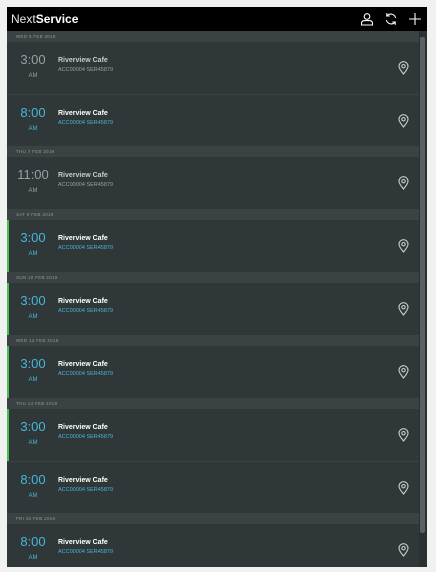 This screenshot has width=436, height=572. Describe the element at coordinates (57, 19) in the screenshot. I see `brand-part-service: Service` at that location.